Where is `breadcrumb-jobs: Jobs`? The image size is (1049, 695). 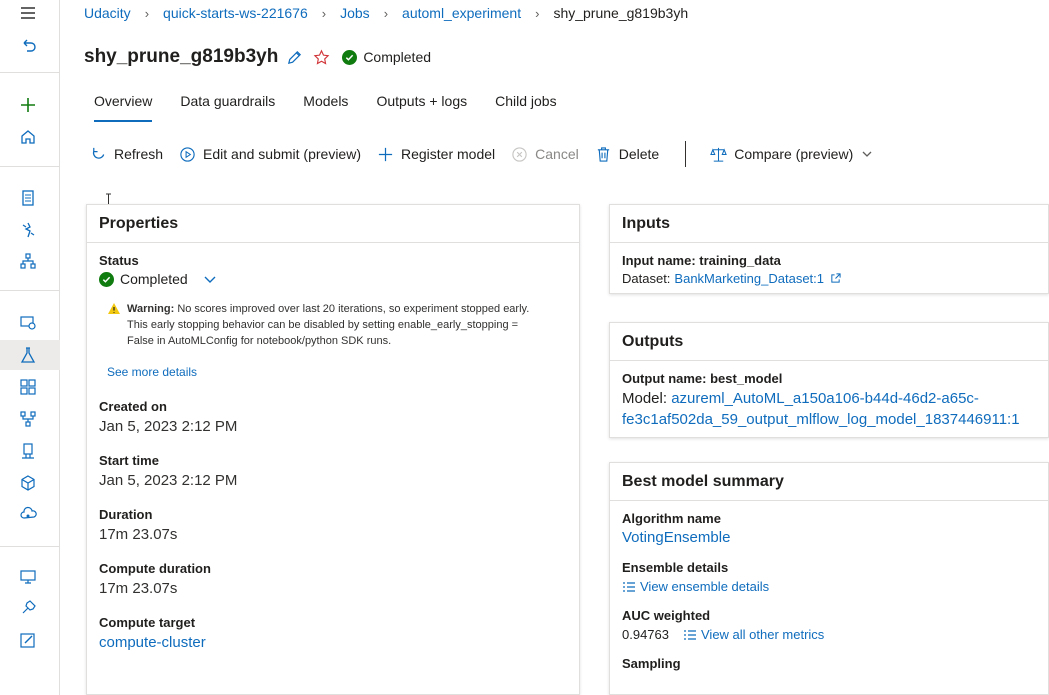 breadcrumb-jobs: Jobs is located at coordinates (355, 13).